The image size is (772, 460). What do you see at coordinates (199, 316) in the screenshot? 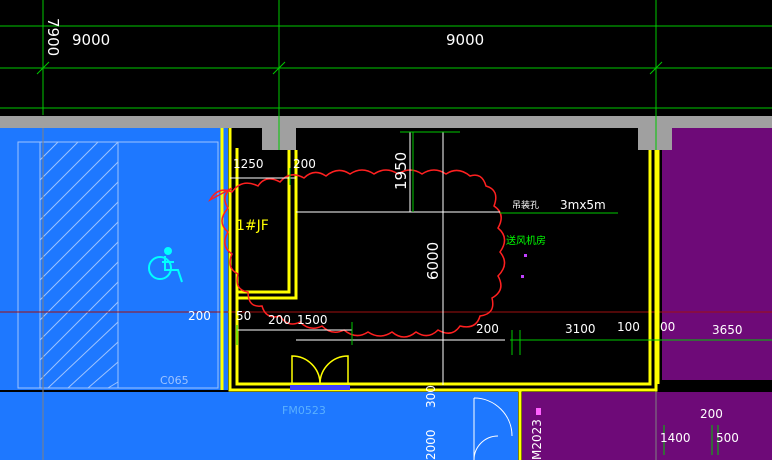
I see `dim-200-left: 200` at bounding box center [199, 316].